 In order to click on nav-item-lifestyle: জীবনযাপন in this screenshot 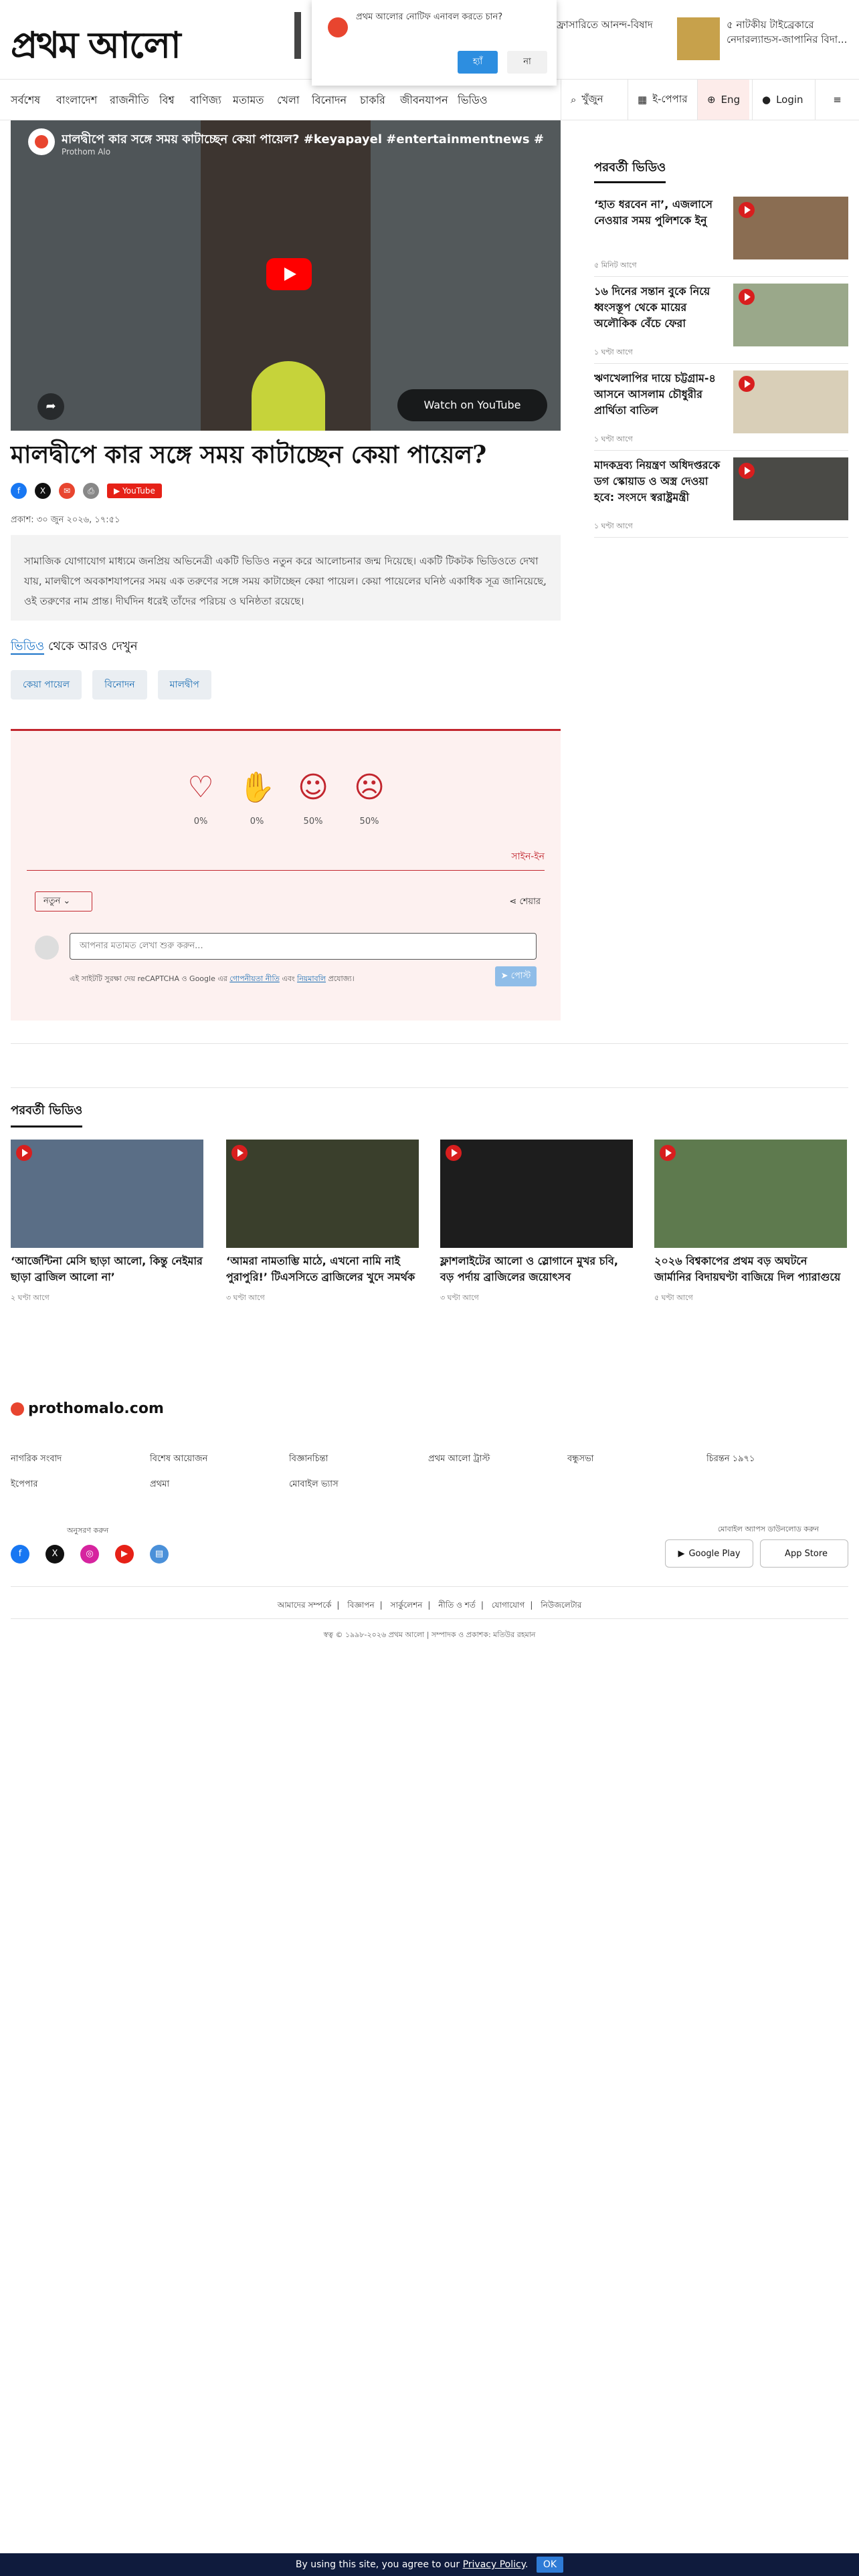, I will do `click(424, 101)`.